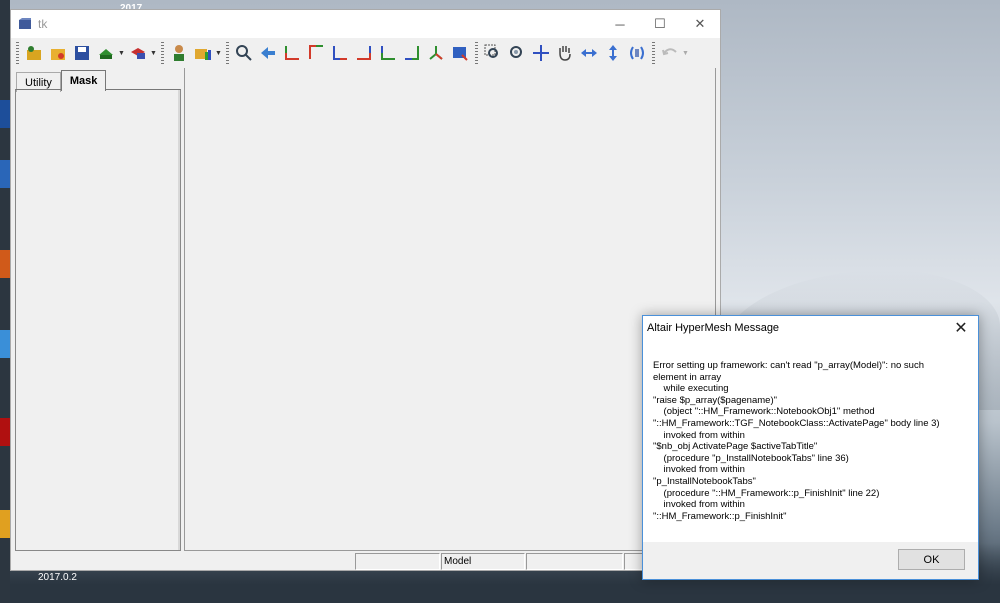 The height and width of the screenshot is (603, 1000). I want to click on dialog-title: Altair HyperMesh Message, so click(713, 328).